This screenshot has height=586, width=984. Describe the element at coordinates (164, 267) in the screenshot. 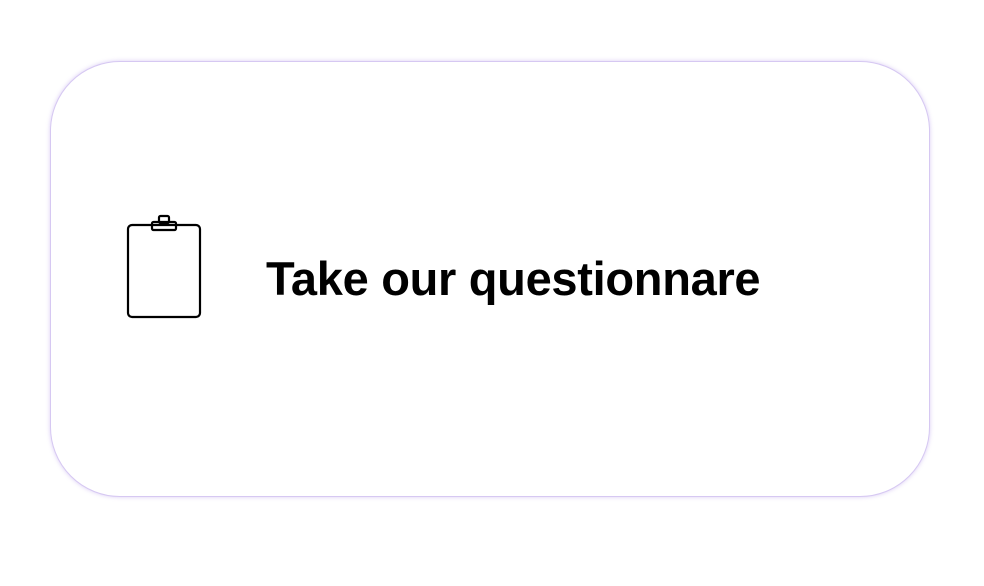

I see `clipboard-icon` at that location.